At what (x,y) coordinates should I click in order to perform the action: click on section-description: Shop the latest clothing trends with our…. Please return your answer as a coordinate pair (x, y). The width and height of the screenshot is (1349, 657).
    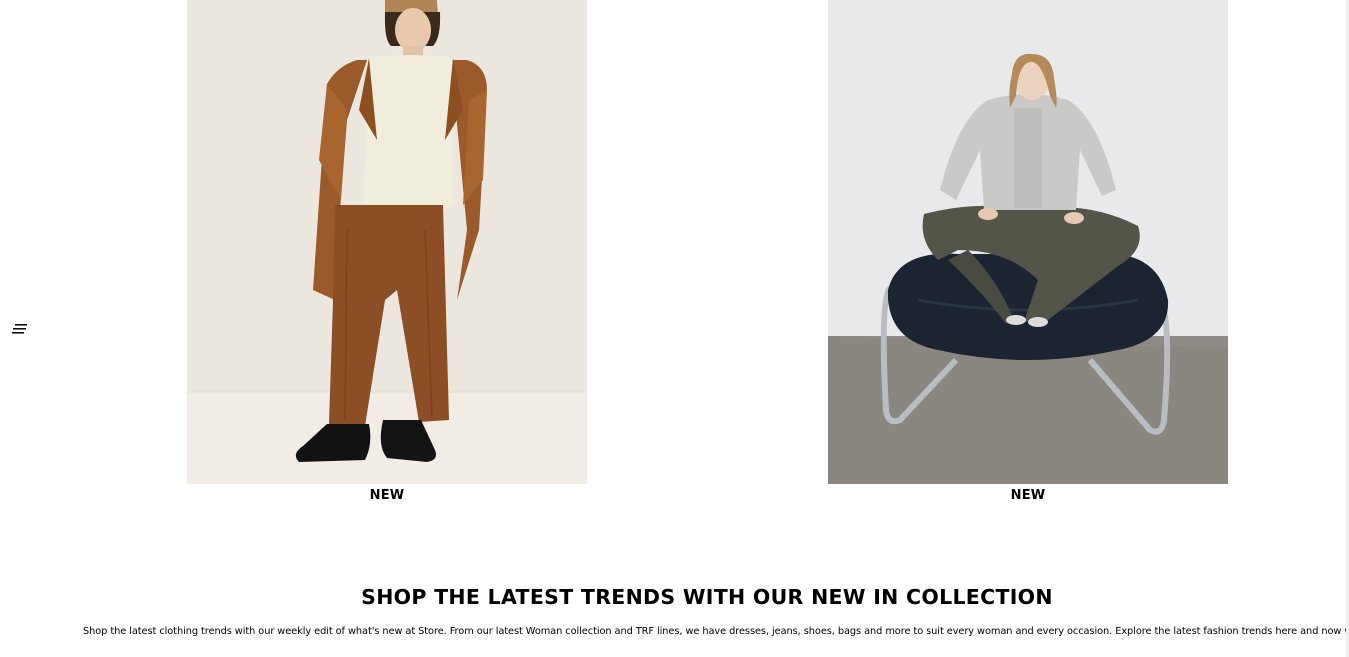
    Looking at the image, I should click on (716, 631).